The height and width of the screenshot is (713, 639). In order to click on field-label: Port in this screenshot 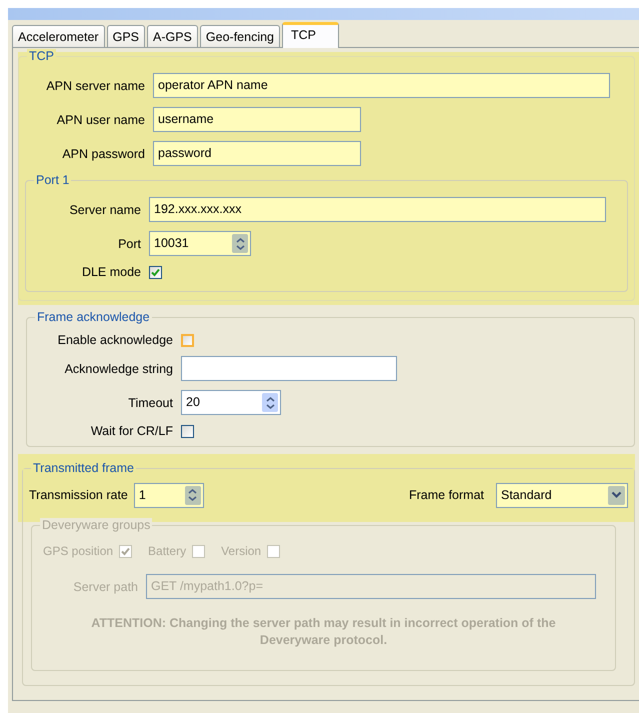, I will do `click(129, 243)`.